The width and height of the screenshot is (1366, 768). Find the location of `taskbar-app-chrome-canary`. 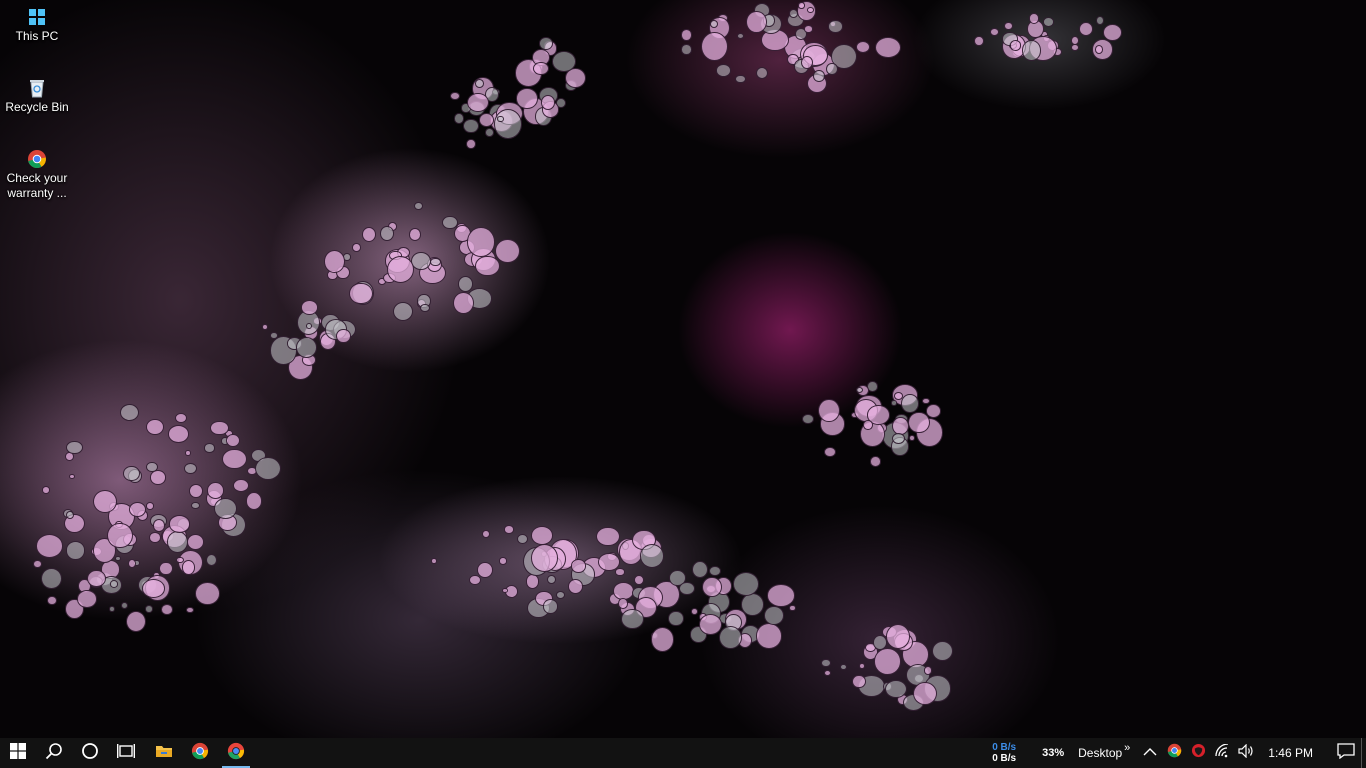

taskbar-app-chrome-canary is located at coordinates (236, 753).